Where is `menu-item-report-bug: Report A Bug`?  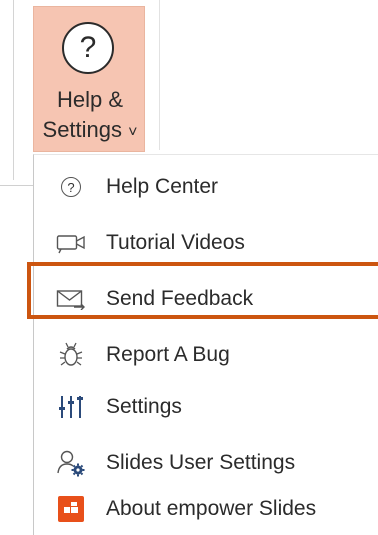
menu-item-report-bug: Report A Bug is located at coordinates (206, 355).